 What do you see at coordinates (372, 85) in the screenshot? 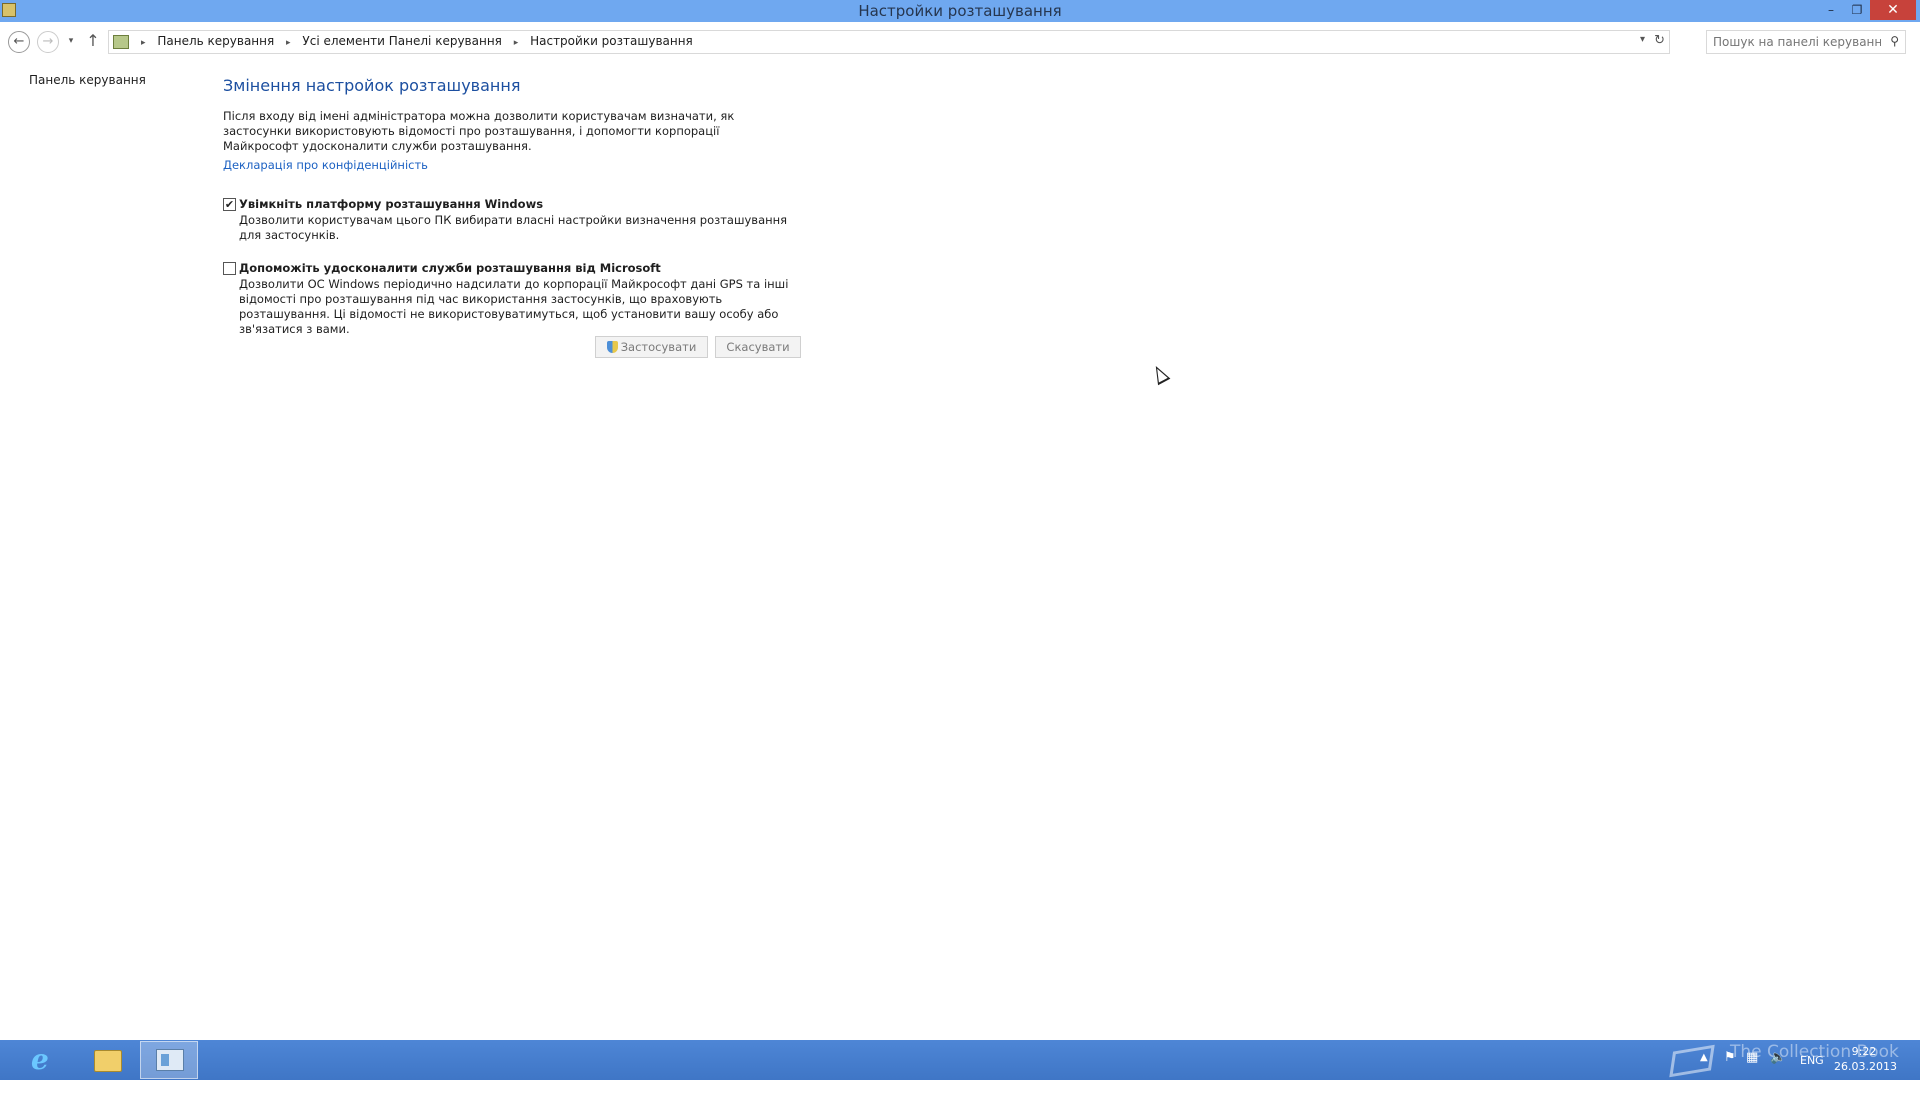
I see `page-title: Змінення настройок розташування` at bounding box center [372, 85].